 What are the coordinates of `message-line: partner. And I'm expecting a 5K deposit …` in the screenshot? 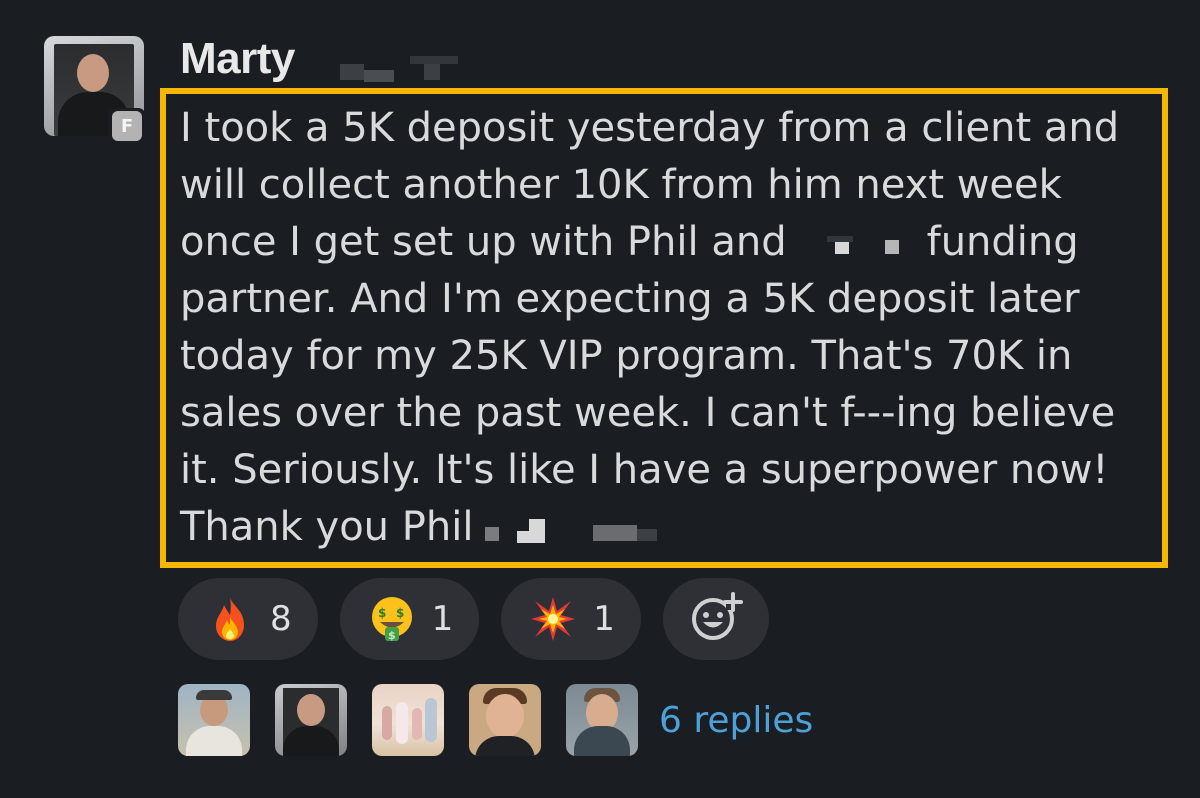 It's located at (630, 299).